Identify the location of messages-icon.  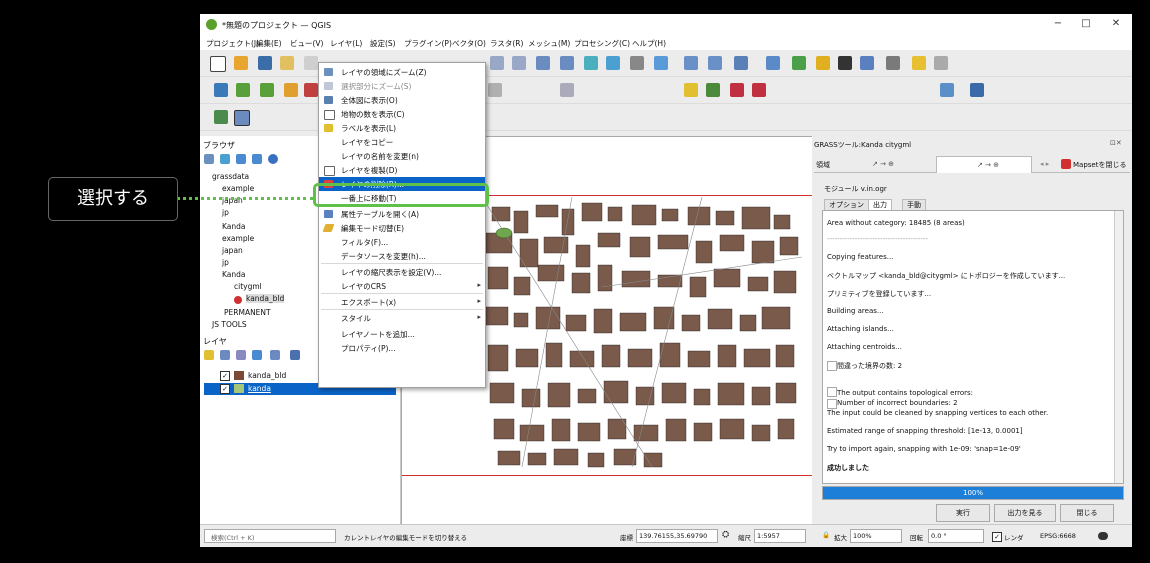
(1103, 536).